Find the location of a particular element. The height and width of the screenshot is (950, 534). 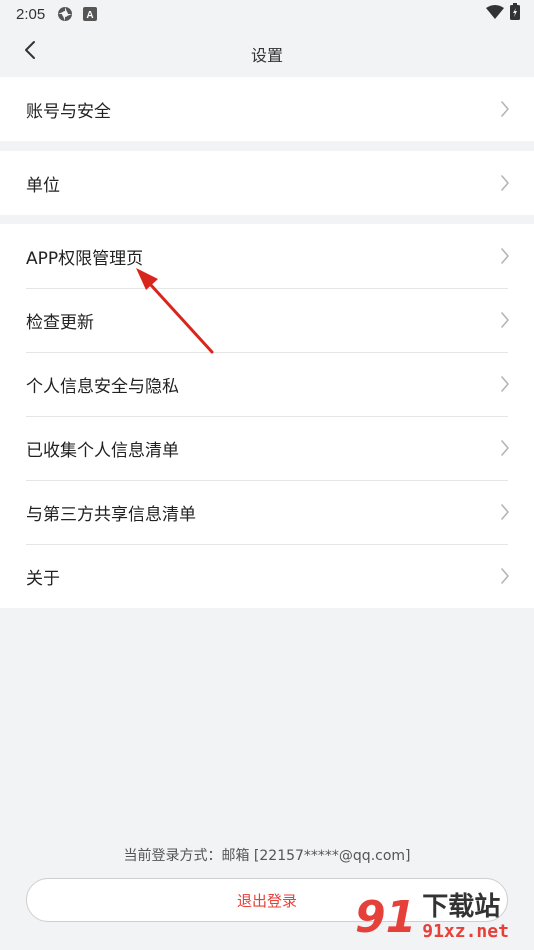

status-bar: 2:05 A is located at coordinates (267, 14).